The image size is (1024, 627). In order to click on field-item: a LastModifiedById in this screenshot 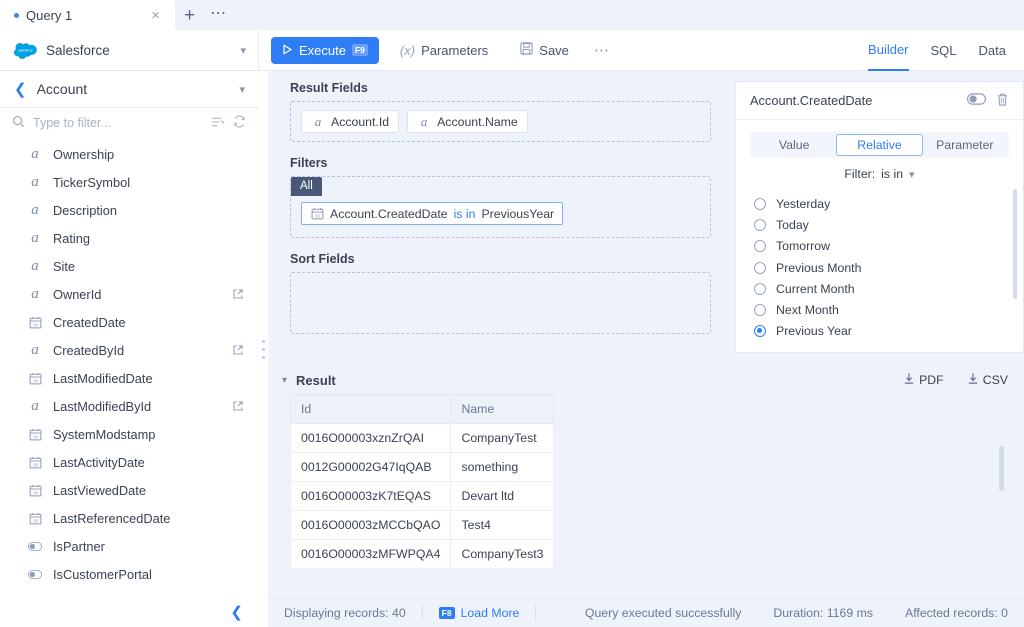, I will do `click(129, 406)`.